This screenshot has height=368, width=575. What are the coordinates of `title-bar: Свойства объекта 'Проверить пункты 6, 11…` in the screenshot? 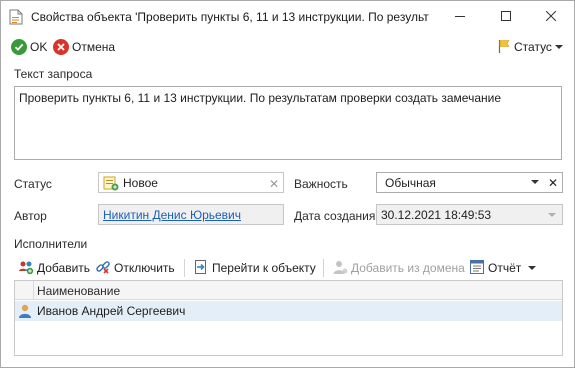 It's located at (287, 17).